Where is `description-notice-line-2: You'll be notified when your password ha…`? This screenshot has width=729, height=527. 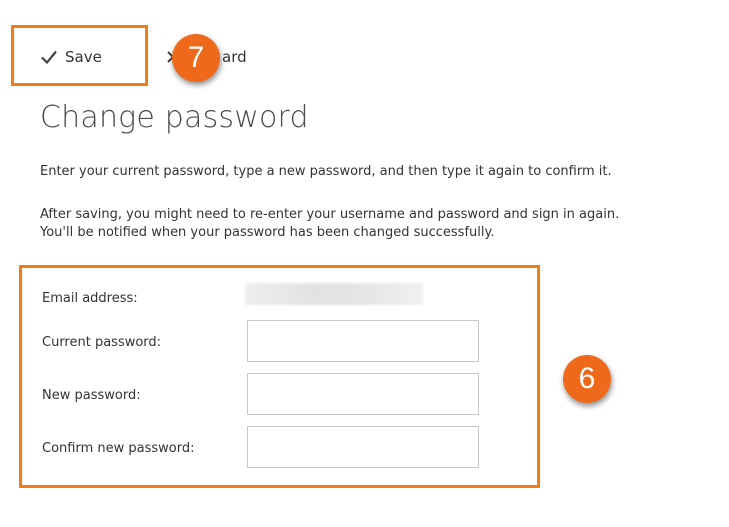
description-notice-line-2: You'll be notified when your password ha… is located at coordinates (267, 232).